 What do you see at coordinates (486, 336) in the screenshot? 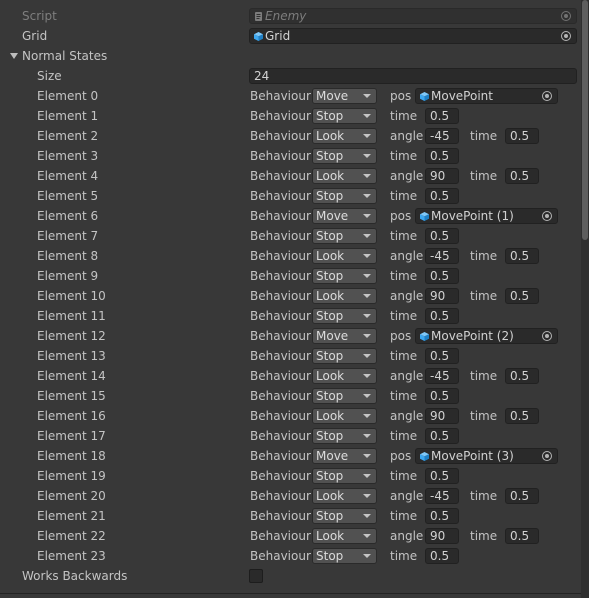
I see `pos-object-field: MovePoint (2)` at bounding box center [486, 336].